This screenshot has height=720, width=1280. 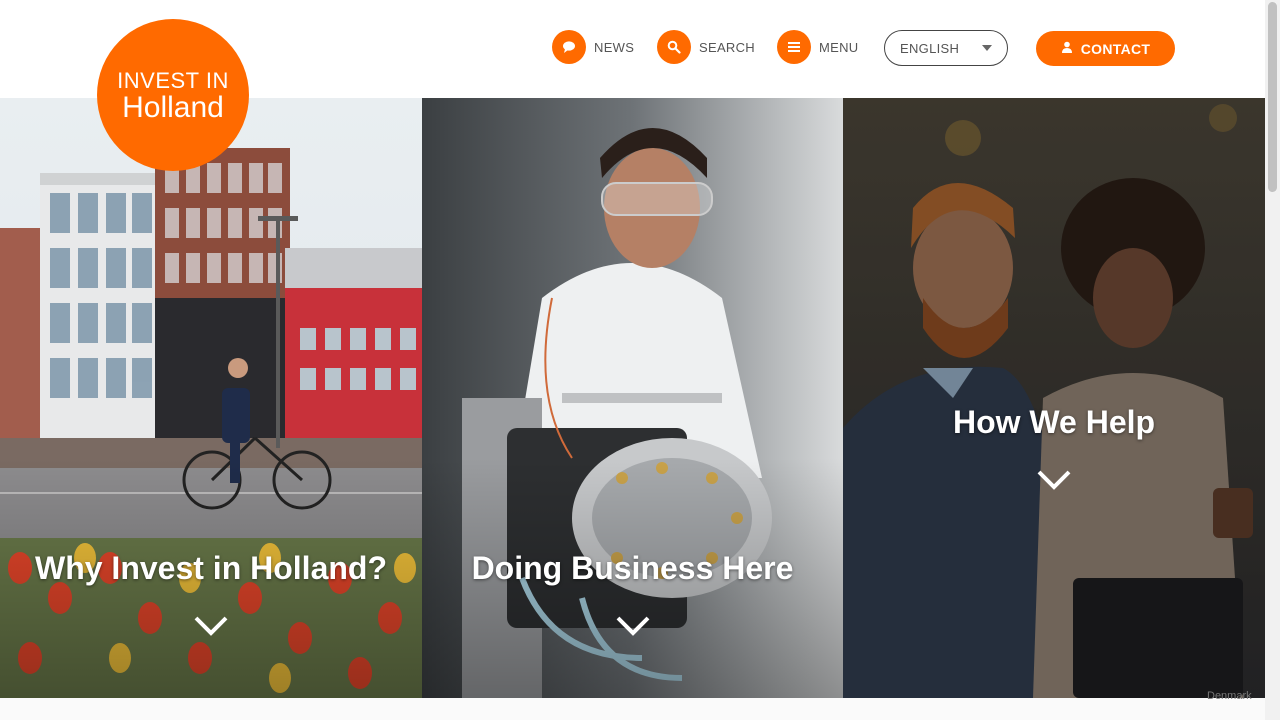 What do you see at coordinates (1272, 360) in the screenshot?
I see `page-scrollbar` at bounding box center [1272, 360].